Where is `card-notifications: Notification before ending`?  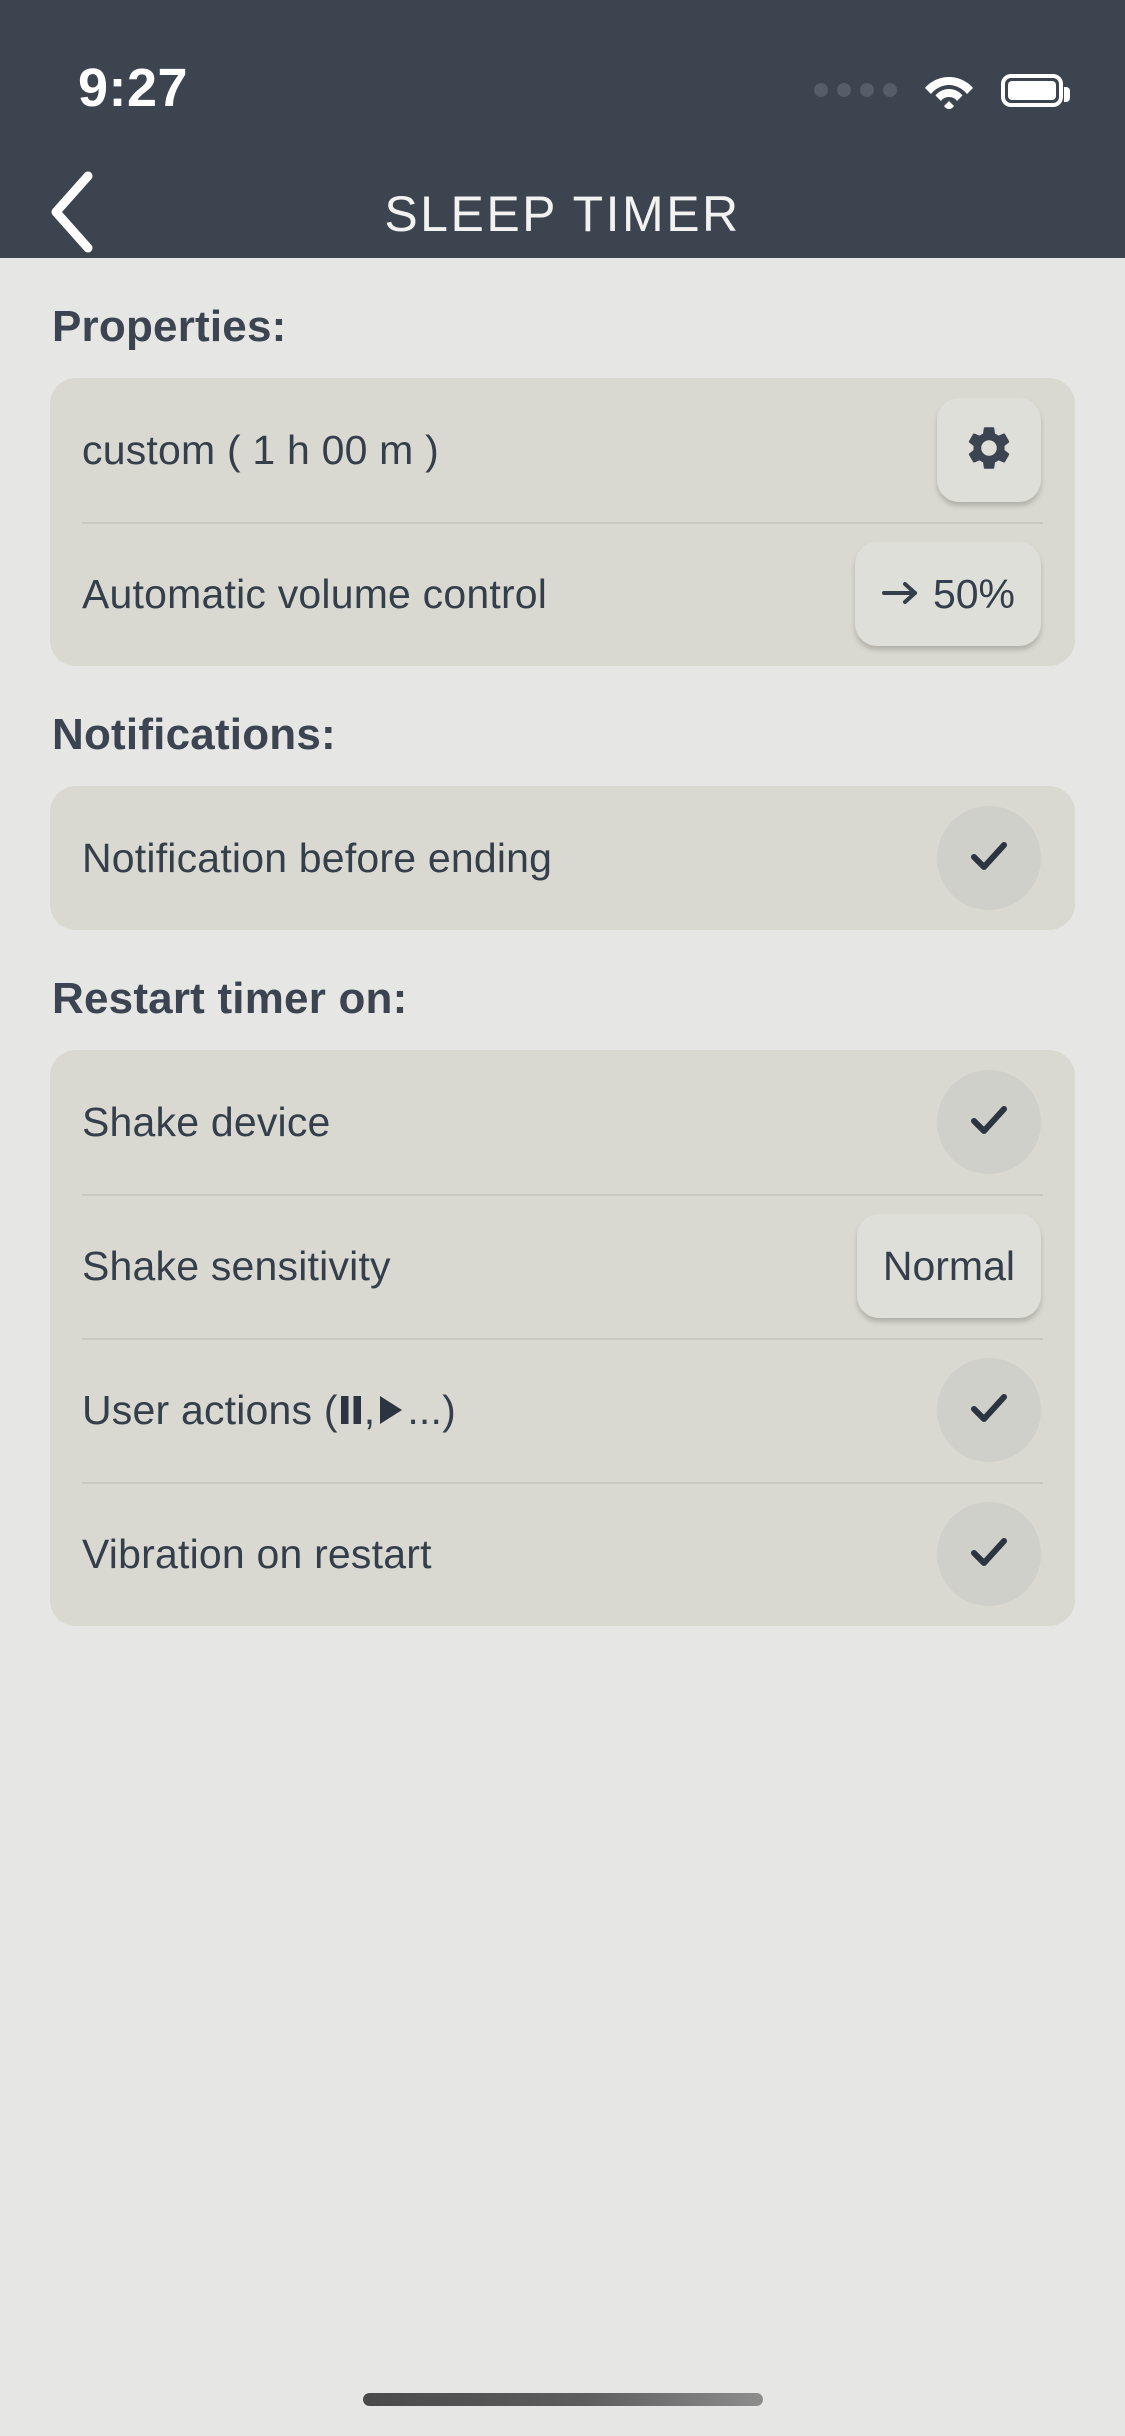
card-notifications: Notification before ending is located at coordinates (562, 858).